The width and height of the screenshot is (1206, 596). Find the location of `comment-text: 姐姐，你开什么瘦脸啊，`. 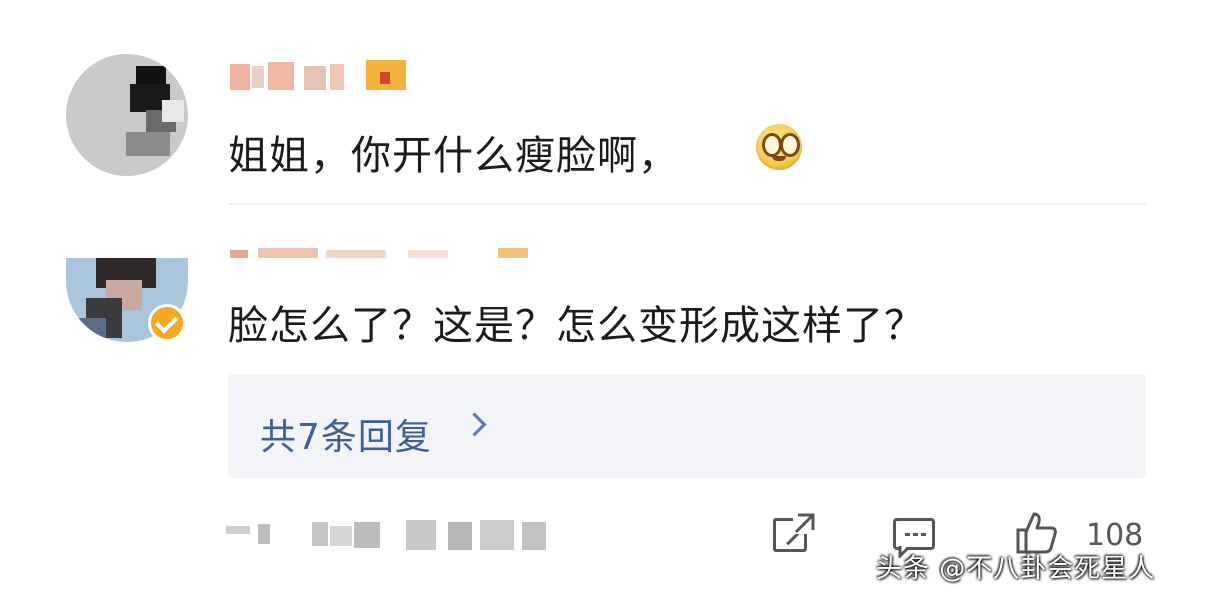

comment-text: 姐姐，你开什么瘦脸啊， is located at coordinates (453, 156).